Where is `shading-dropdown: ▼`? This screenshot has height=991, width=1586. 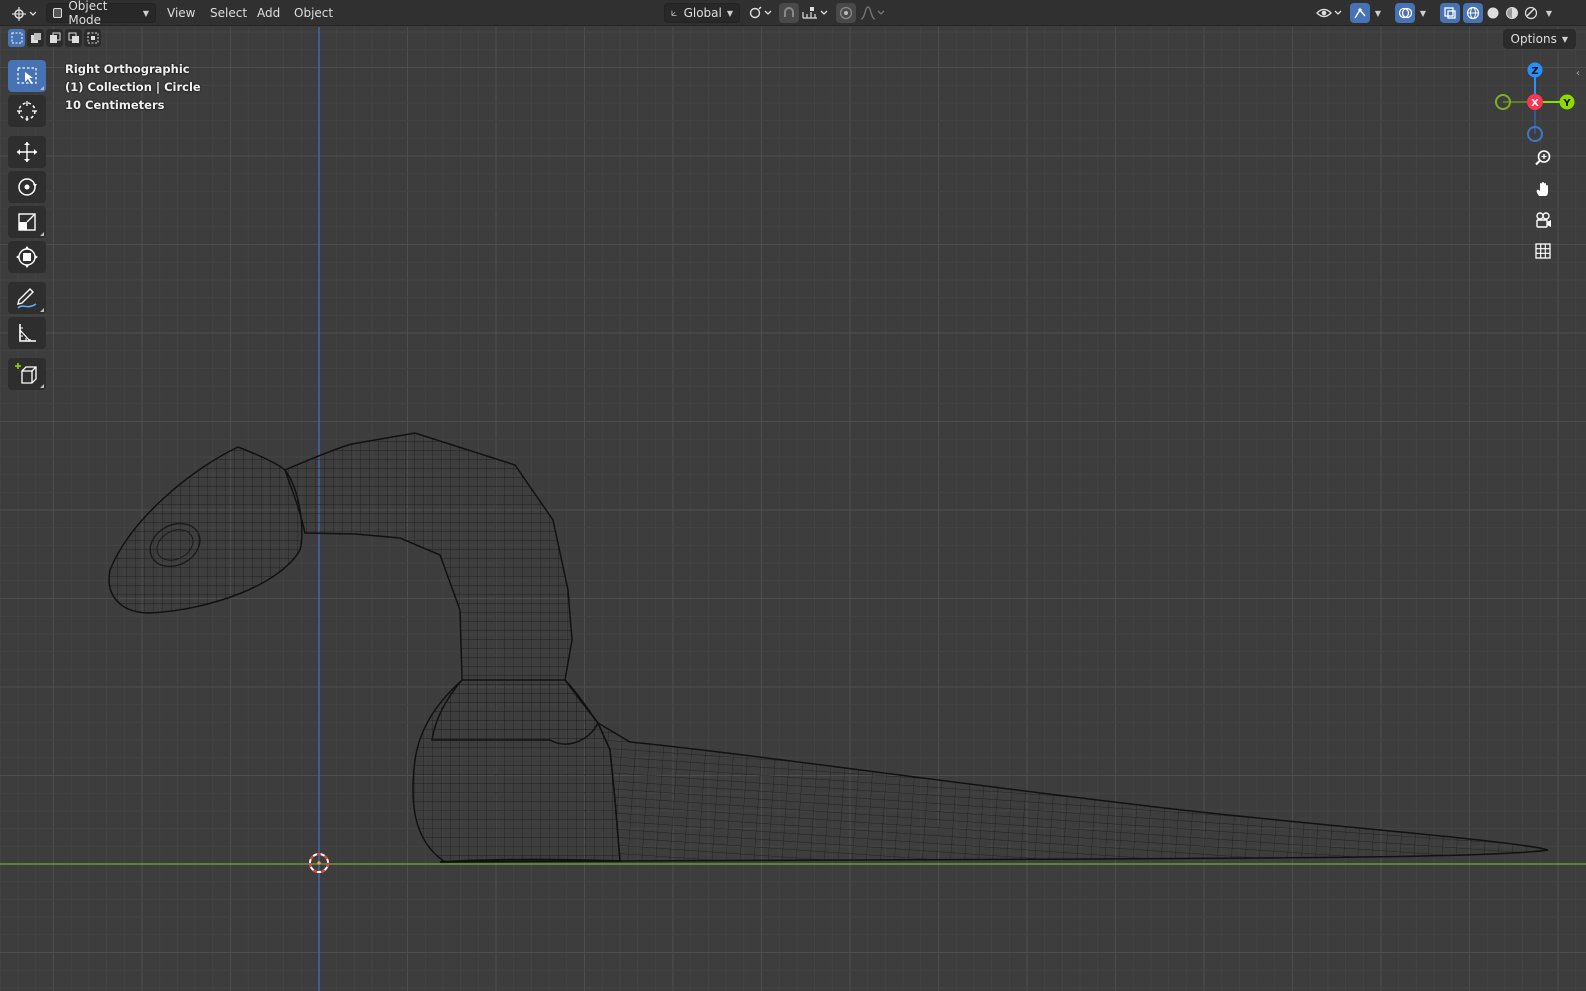 shading-dropdown: ▼ is located at coordinates (1549, 13).